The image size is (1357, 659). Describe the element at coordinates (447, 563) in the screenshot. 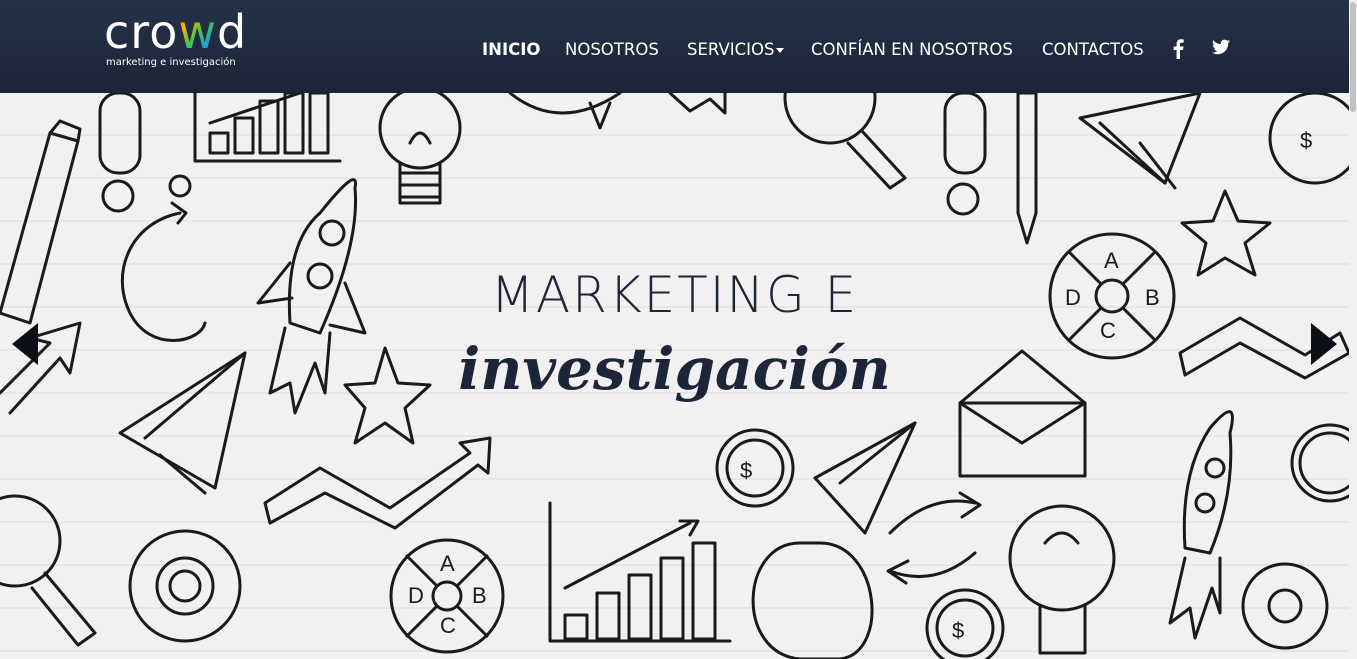

I see `svg-text: A` at that location.